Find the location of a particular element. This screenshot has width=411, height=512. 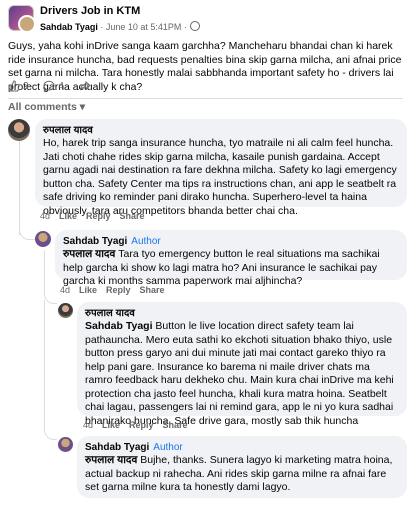

author-avatar is located at coordinates (27, 24).